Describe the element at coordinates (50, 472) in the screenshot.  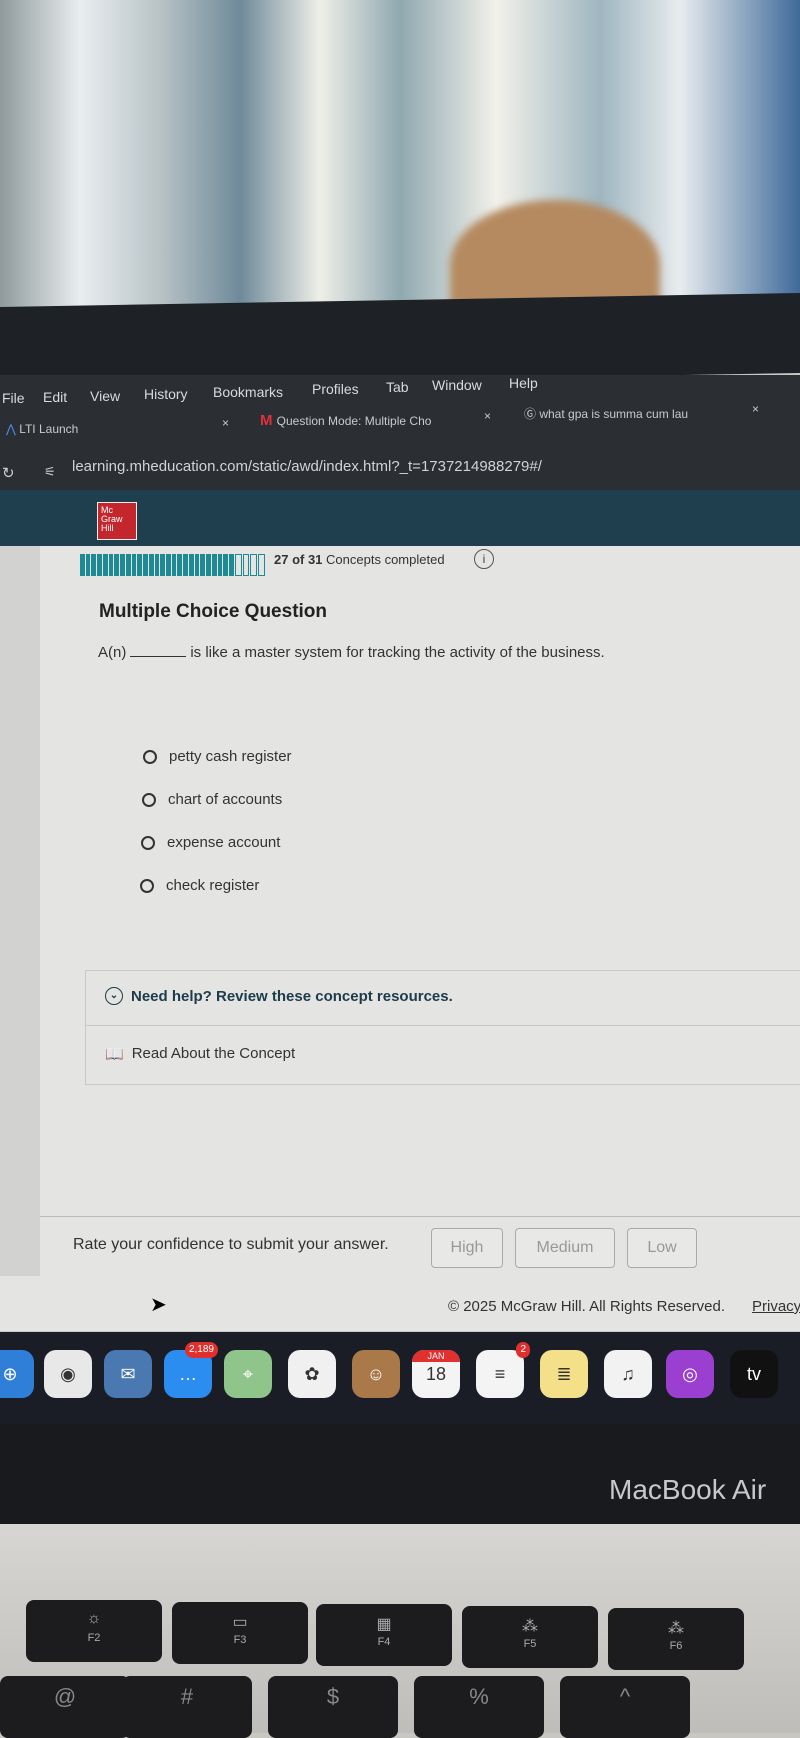
I see `site-settings-icon: ⚟` at that location.